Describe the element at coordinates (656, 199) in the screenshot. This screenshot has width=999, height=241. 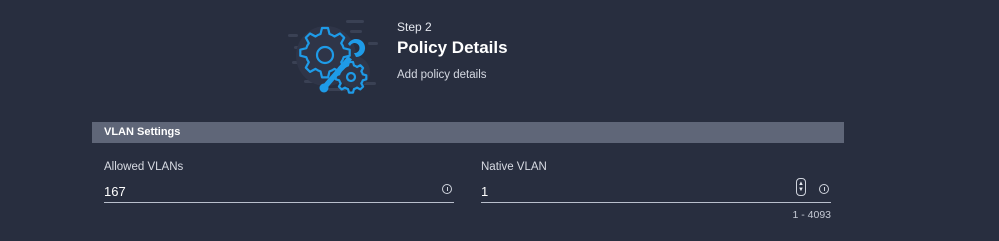
I see `native-vlan-input: 1 ▲ ▼ 1 - 4093` at that location.